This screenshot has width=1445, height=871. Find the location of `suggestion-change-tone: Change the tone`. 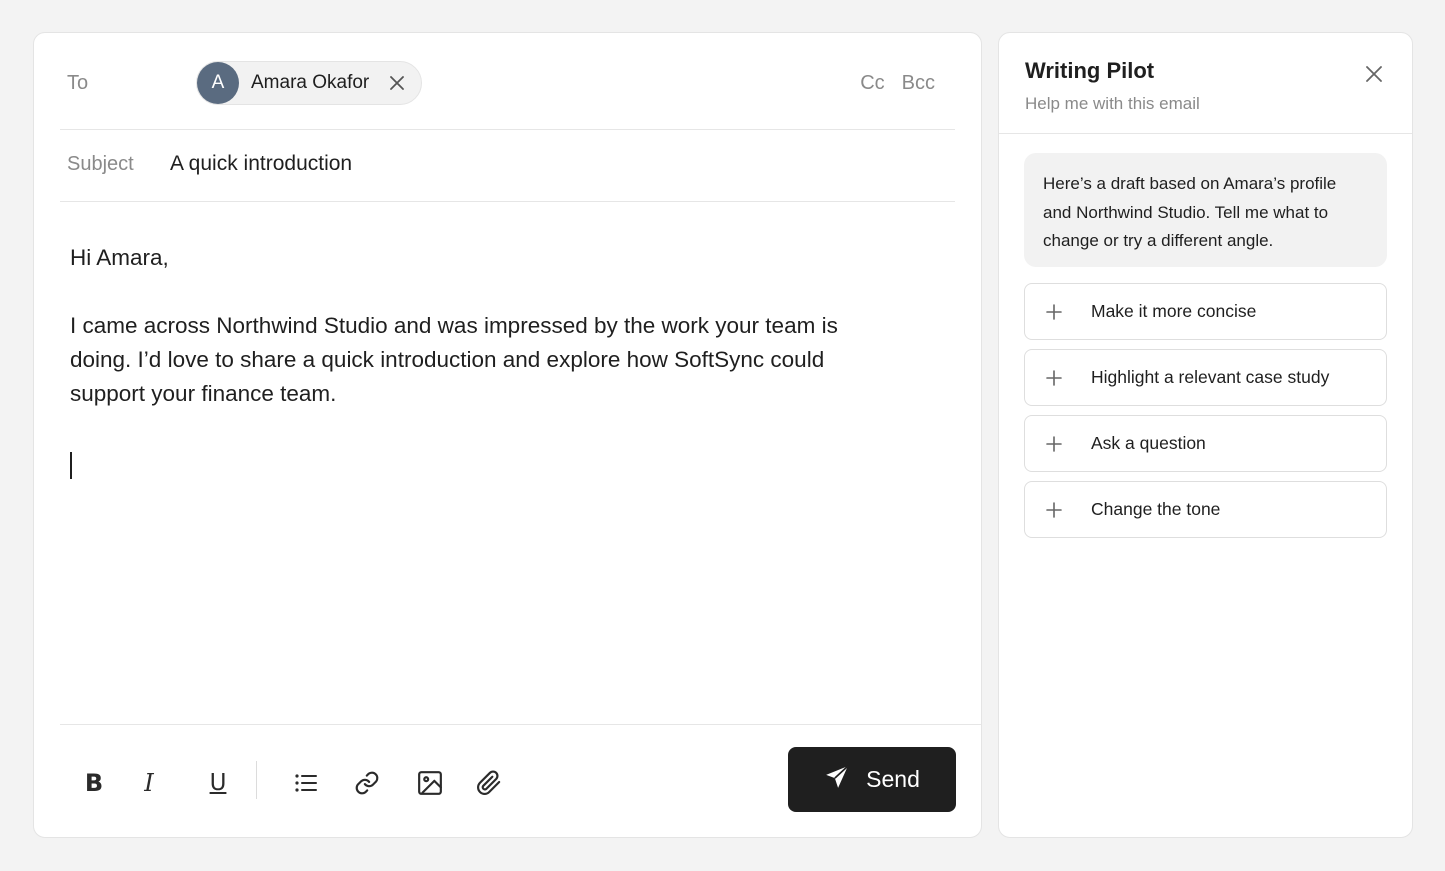

suggestion-change-tone: Change the tone is located at coordinates (1205, 509).